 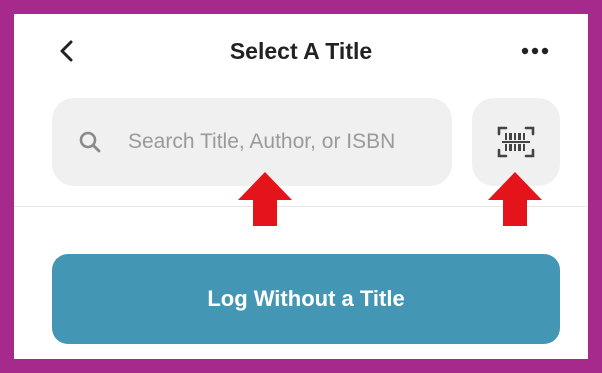 I want to click on search-icon, so click(x=90, y=142).